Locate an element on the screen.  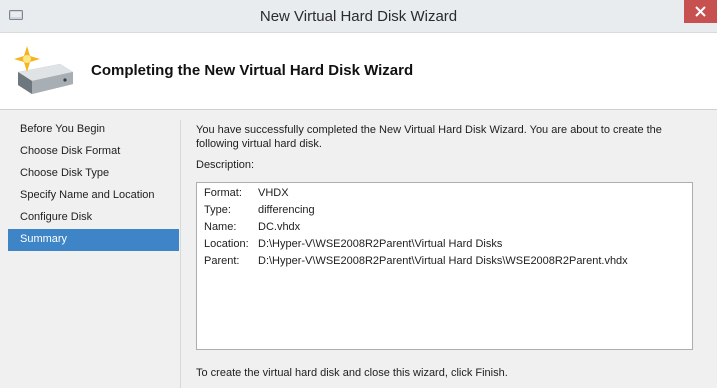
nav-item-specify-name-location: Specify Name and Location is located at coordinates (93, 196).